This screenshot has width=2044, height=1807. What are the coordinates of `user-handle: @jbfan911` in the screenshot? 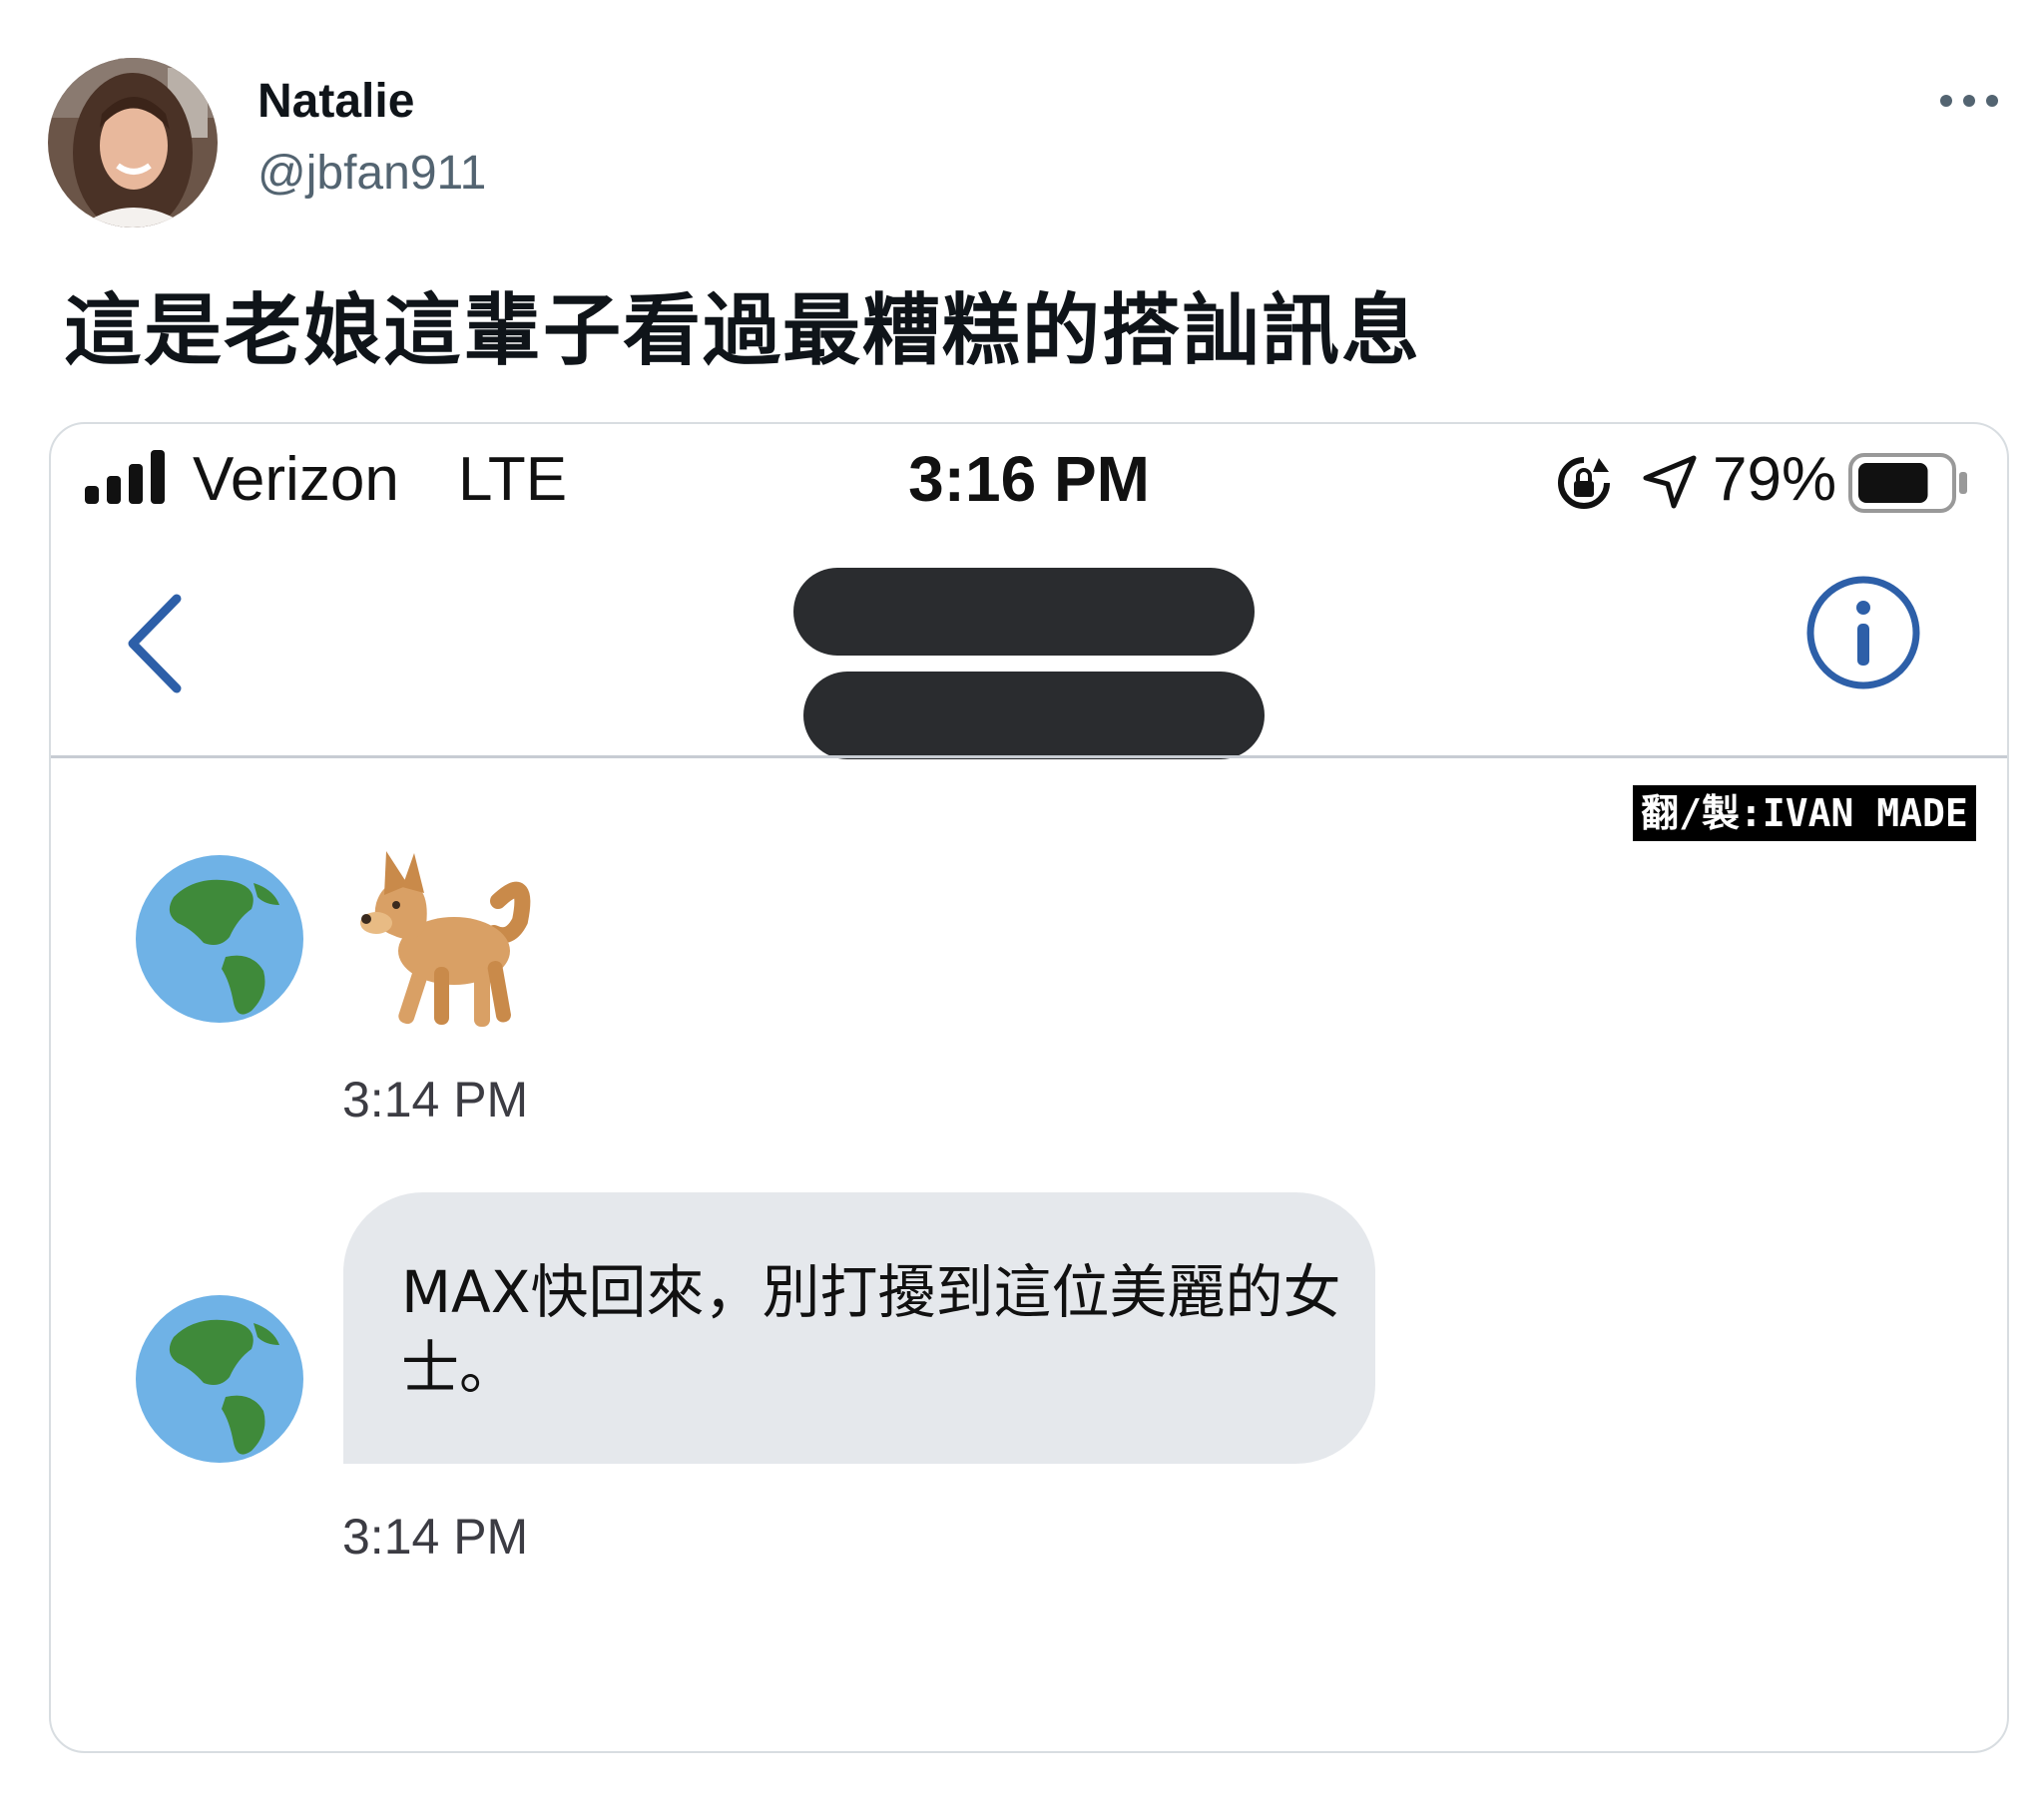 It's located at (371, 173).